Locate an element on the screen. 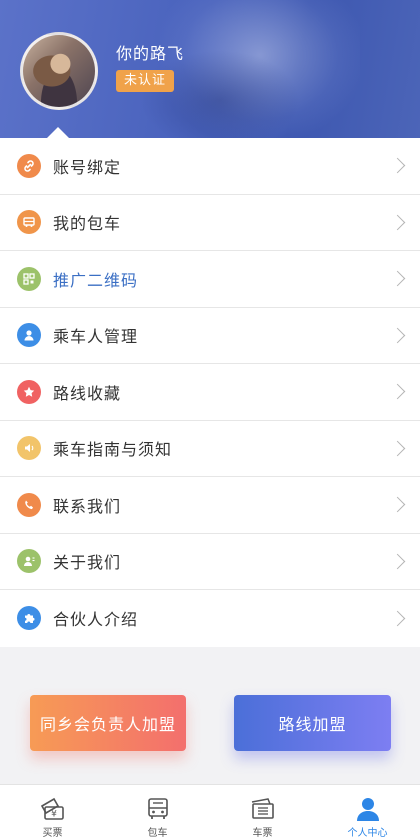 The image size is (420, 840). avatar is located at coordinates (59, 71).